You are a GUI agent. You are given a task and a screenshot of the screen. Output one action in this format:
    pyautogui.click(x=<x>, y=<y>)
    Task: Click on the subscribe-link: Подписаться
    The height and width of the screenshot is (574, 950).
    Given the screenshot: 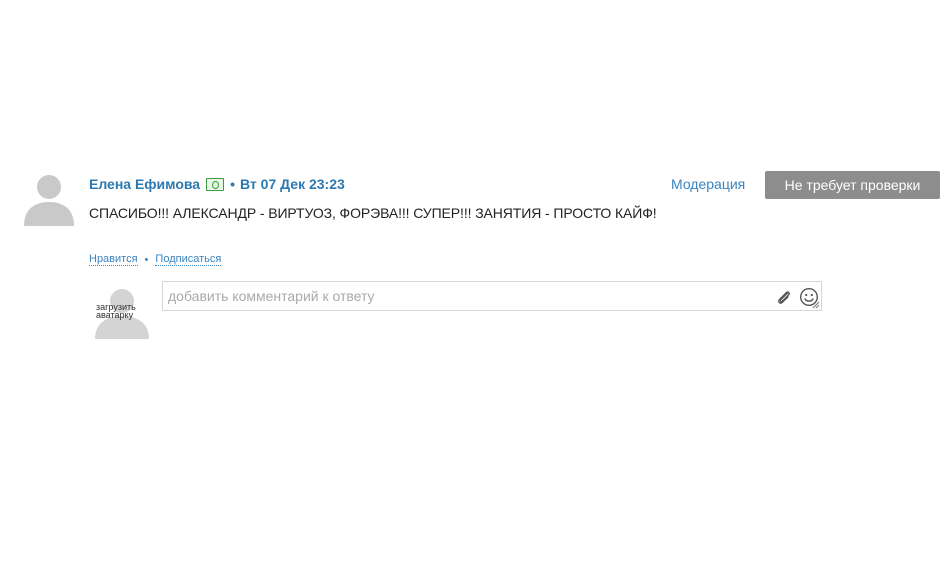 What is the action you would take?
    pyautogui.click(x=188, y=259)
    